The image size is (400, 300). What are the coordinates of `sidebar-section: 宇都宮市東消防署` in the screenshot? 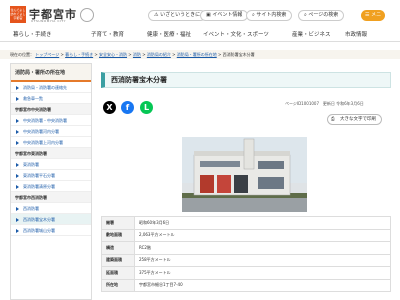 It's located at (51, 153).